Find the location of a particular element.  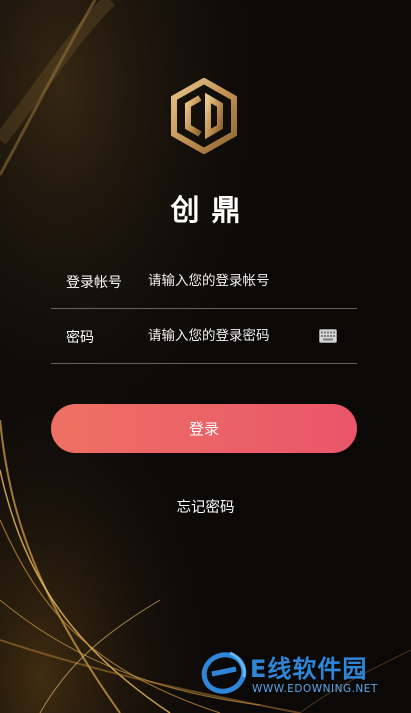

site-watermark: E线软件园 WWW.EDOWNING.NET is located at coordinates (300, 674).